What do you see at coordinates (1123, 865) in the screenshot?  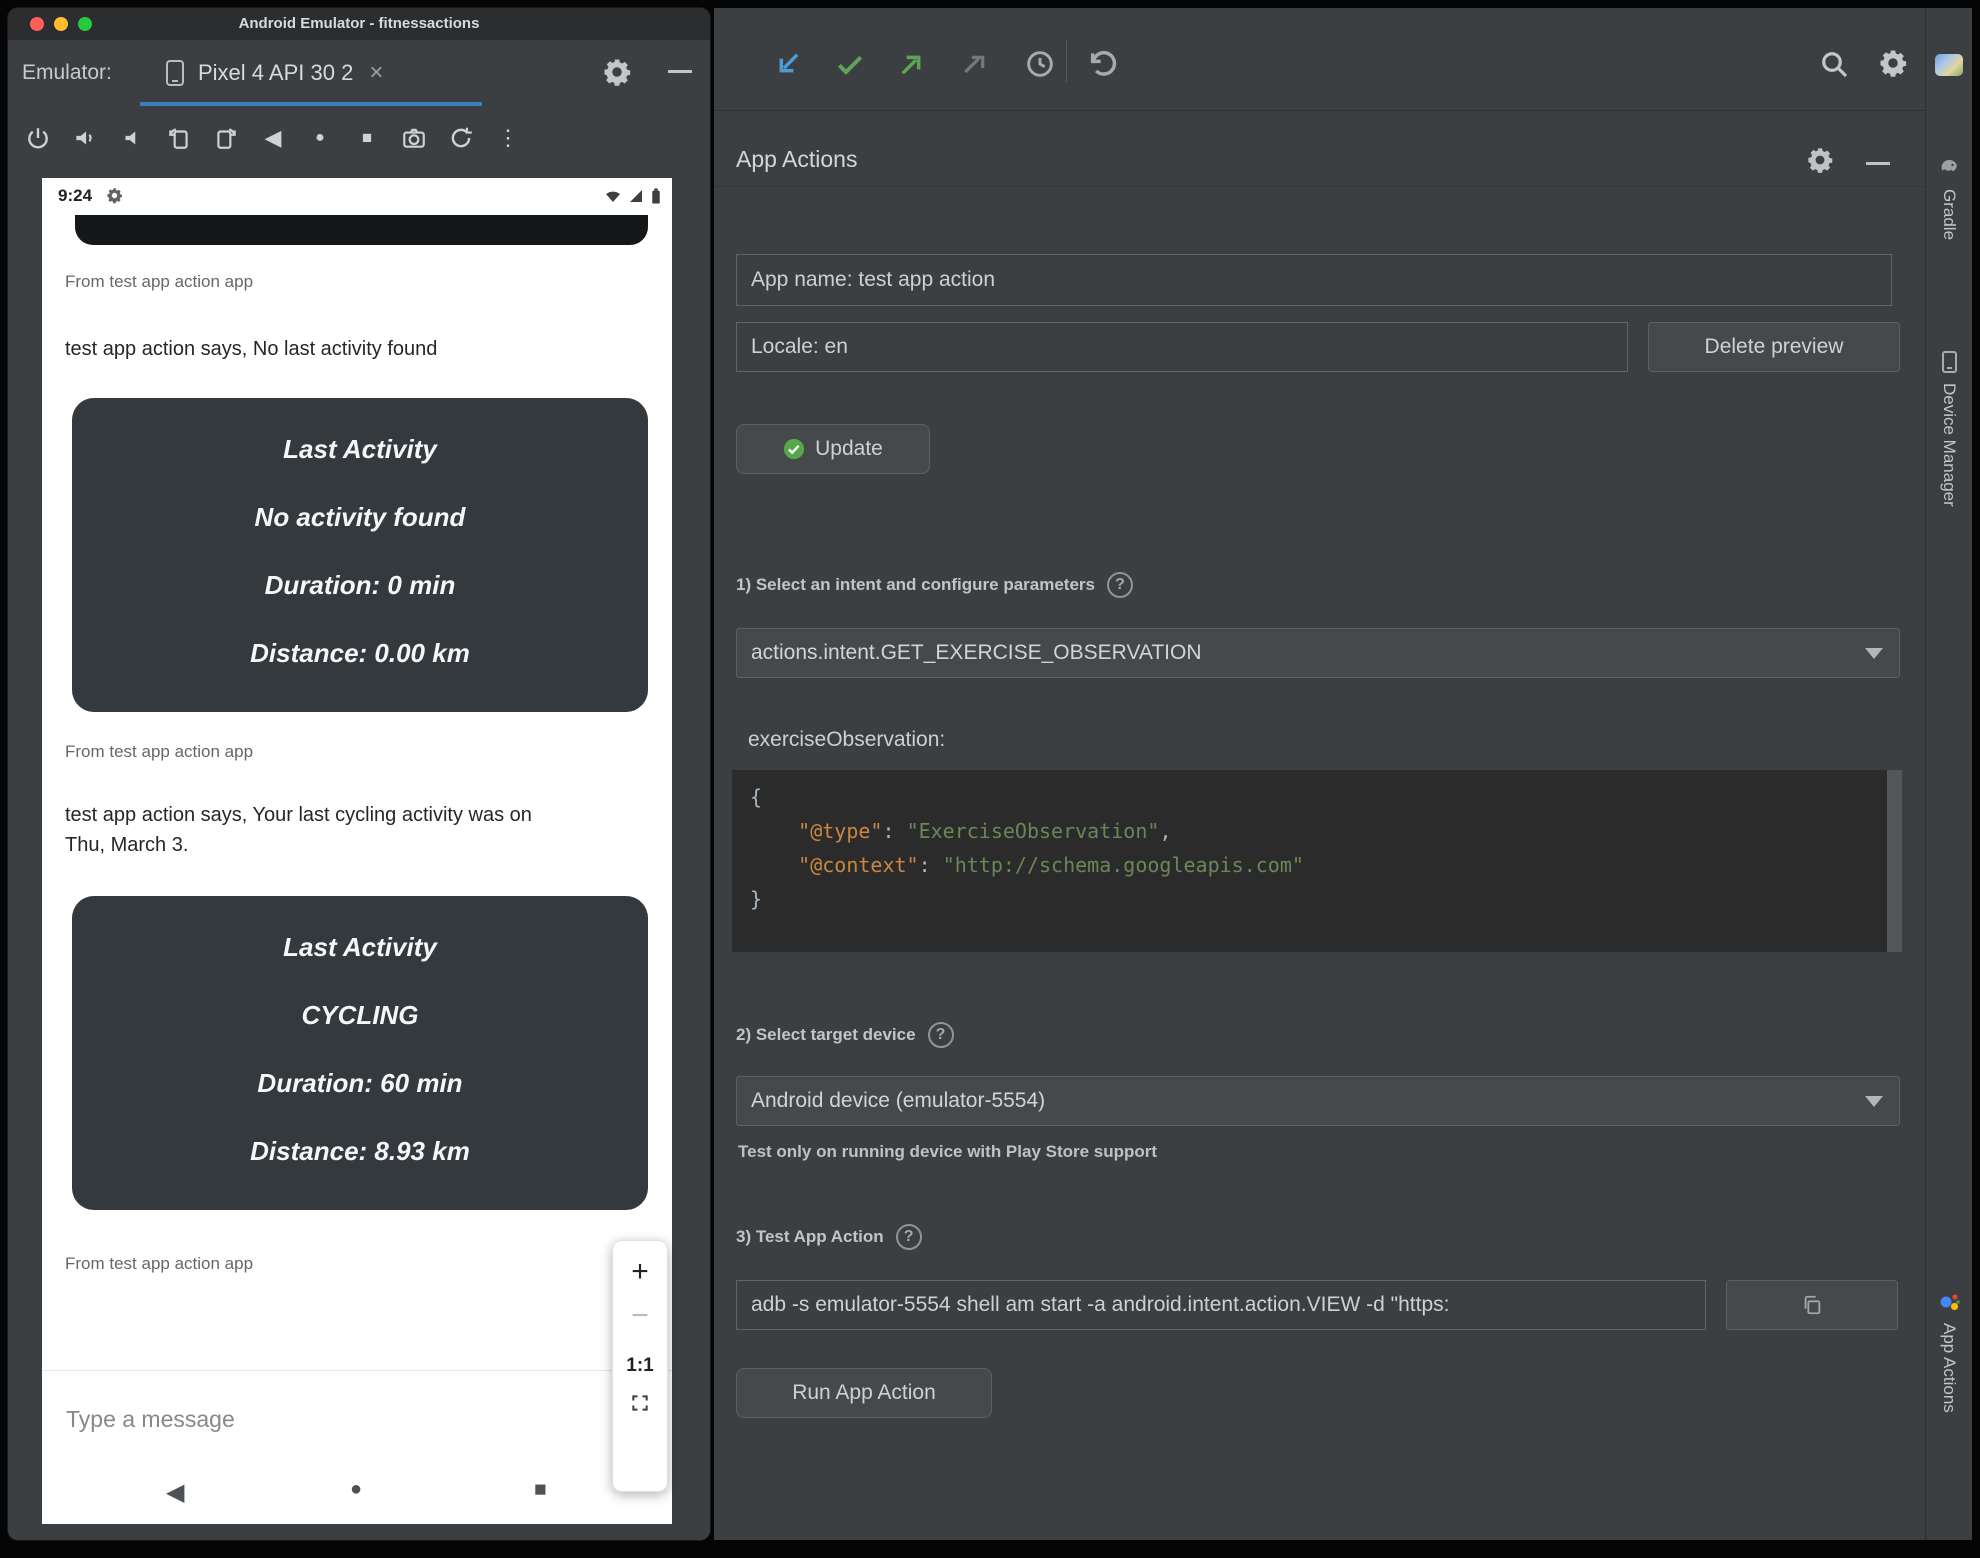 I see `code-json-value: "http://schema.googleapis.com"` at bounding box center [1123, 865].